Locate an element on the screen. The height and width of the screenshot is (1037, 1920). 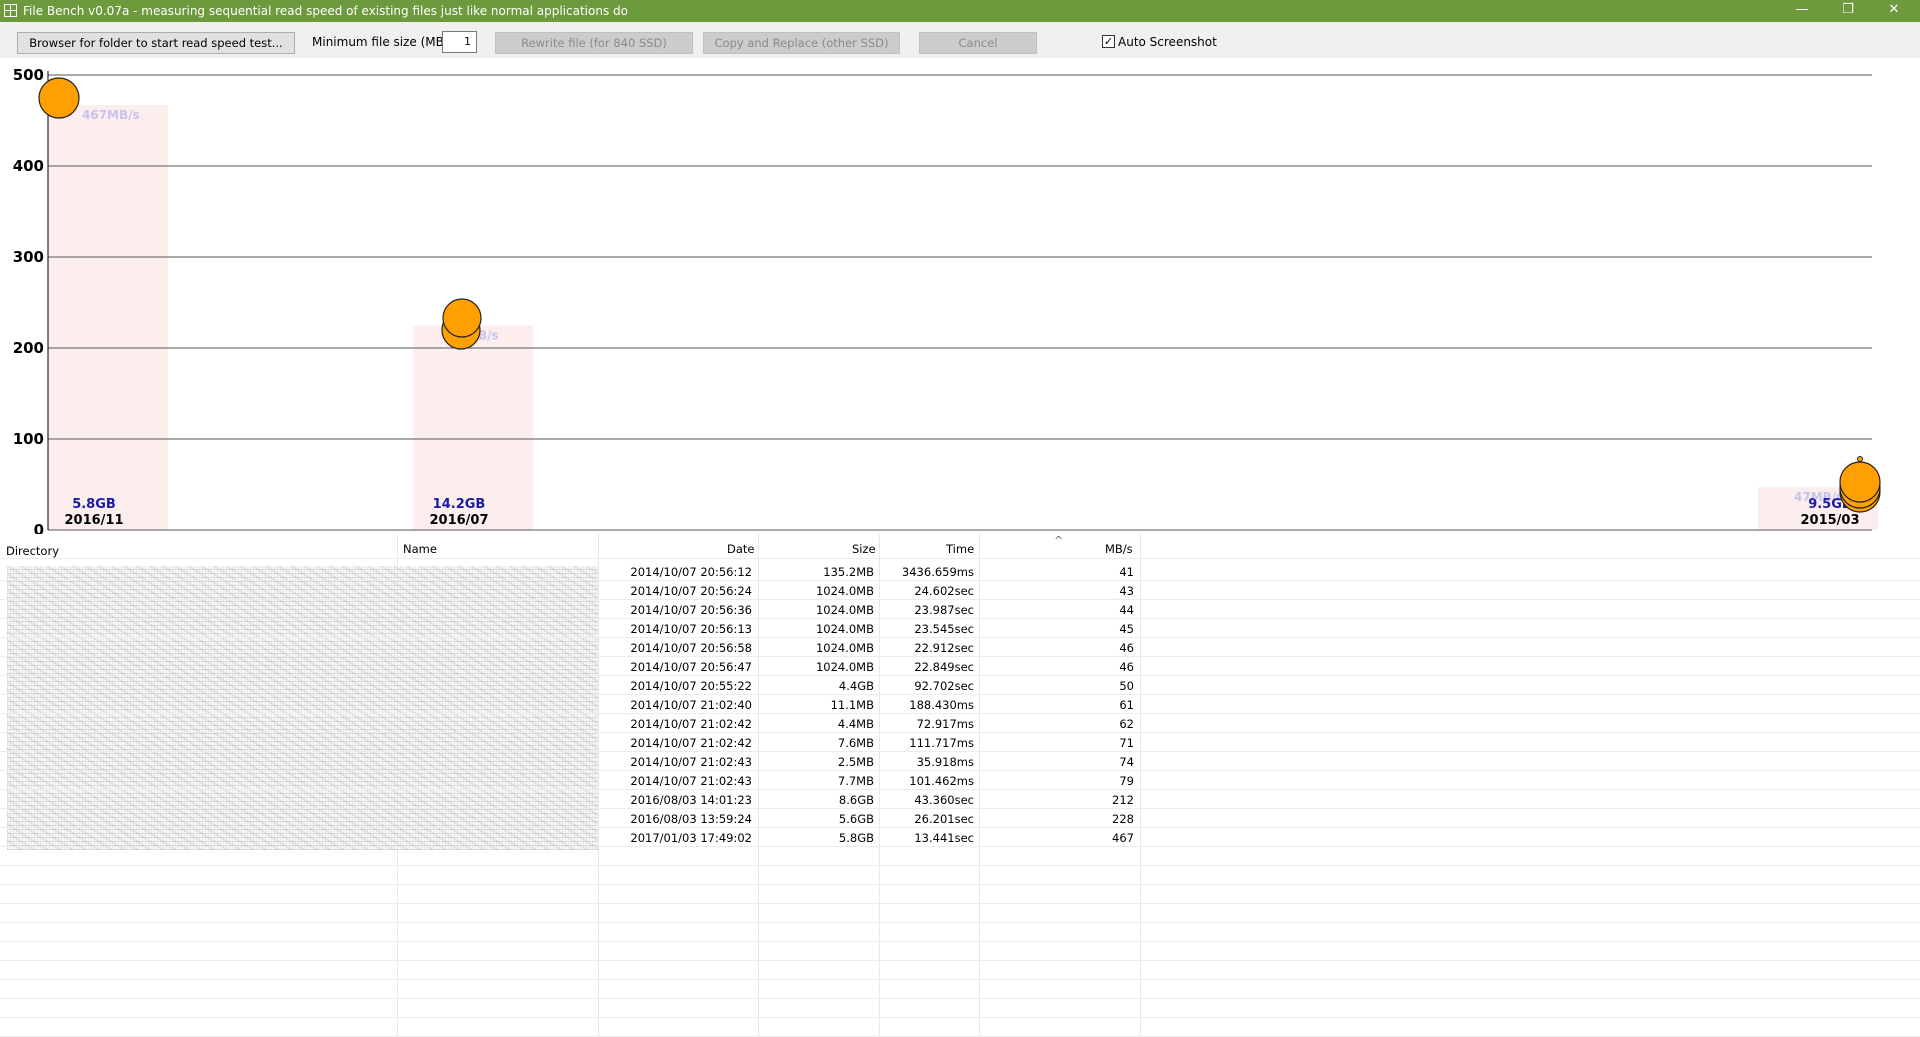
cell-size: 2.5MB is located at coordinates (855, 762).